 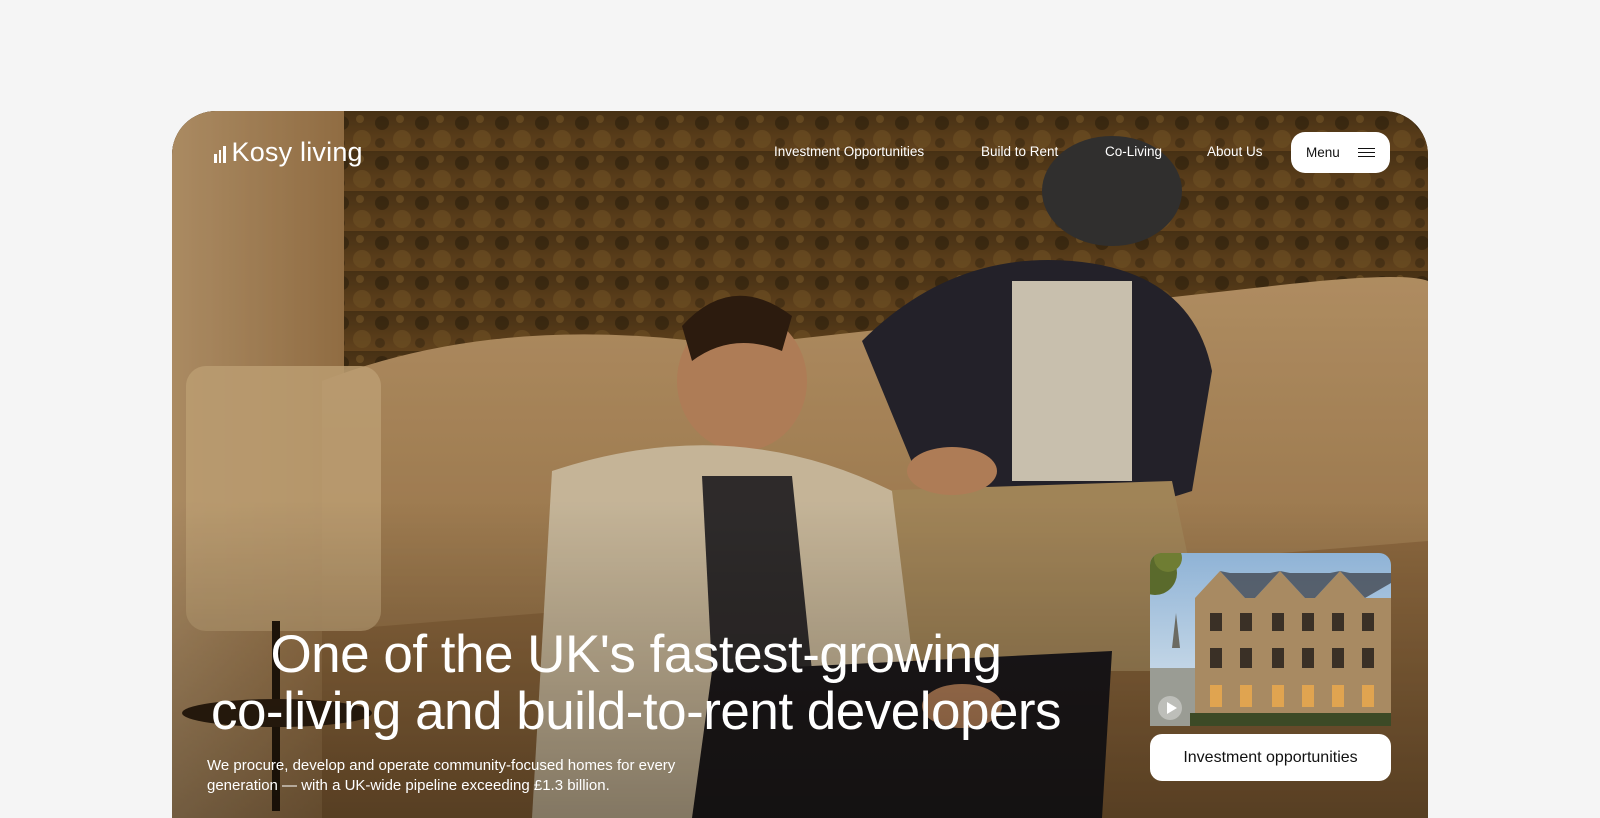 What do you see at coordinates (636, 654) in the screenshot?
I see `hero-headline-line-1: One of the UK's fastest-growing` at bounding box center [636, 654].